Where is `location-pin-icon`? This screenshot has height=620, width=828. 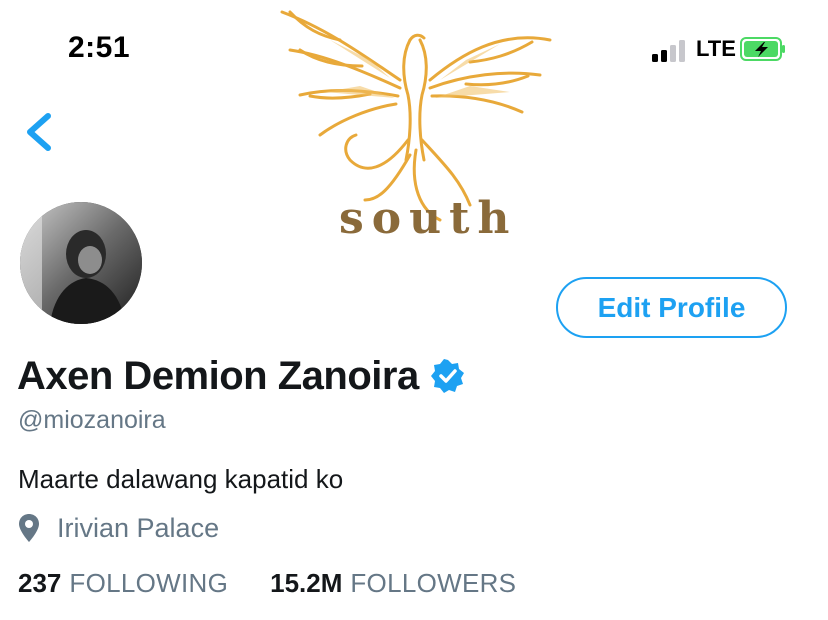
location-pin-icon is located at coordinates (29, 528).